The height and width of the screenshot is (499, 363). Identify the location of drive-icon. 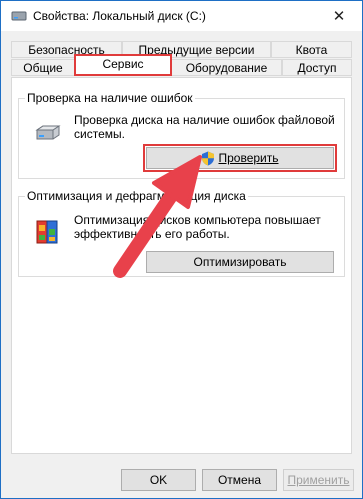
(48, 132).